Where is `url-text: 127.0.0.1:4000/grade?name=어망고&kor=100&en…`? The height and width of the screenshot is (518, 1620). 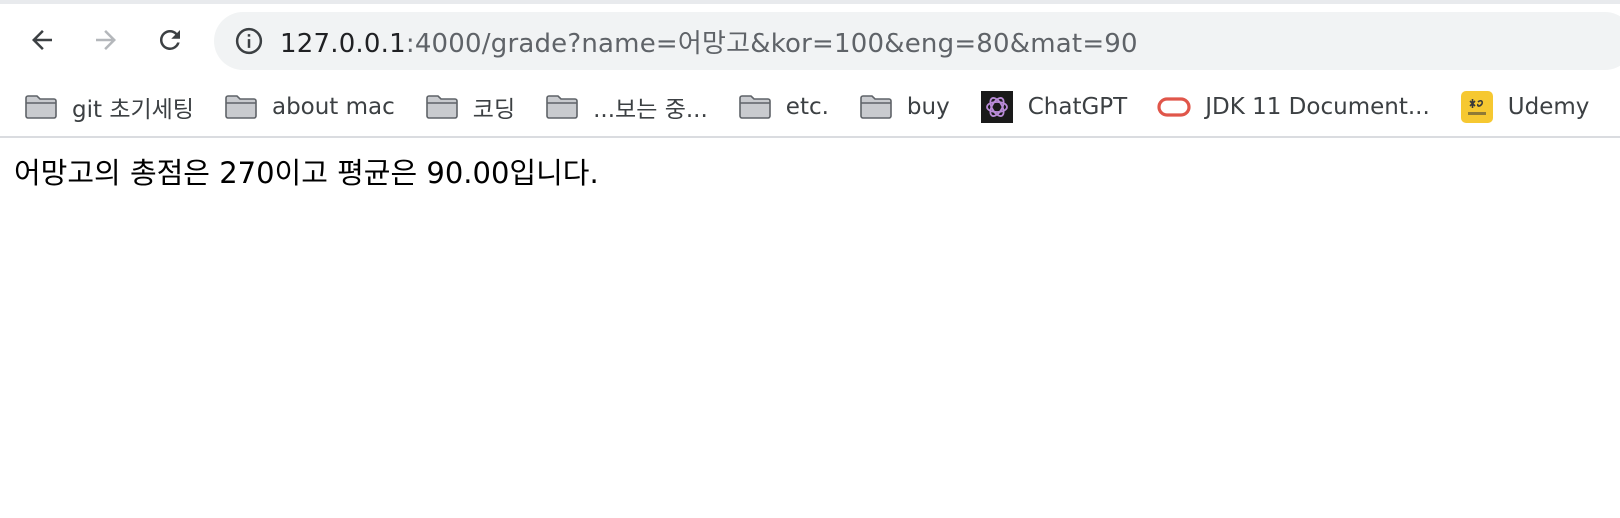
url-text: 127.0.0.1:4000/grade?name=어망고&kor=100&en… is located at coordinates (709, 41).